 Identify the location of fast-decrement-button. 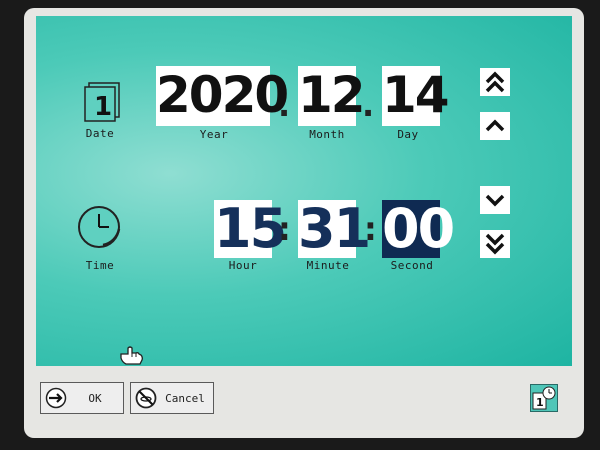
(495, 244).